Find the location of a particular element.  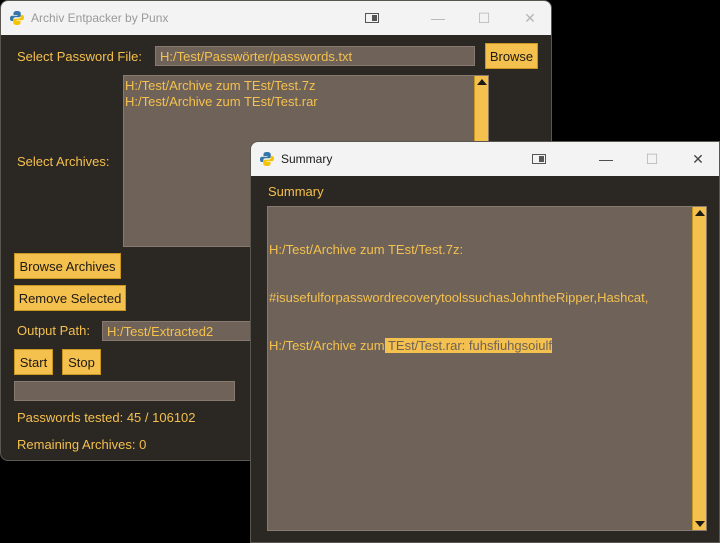

summary-window-title: Summary is located at coordinates (307, 159).